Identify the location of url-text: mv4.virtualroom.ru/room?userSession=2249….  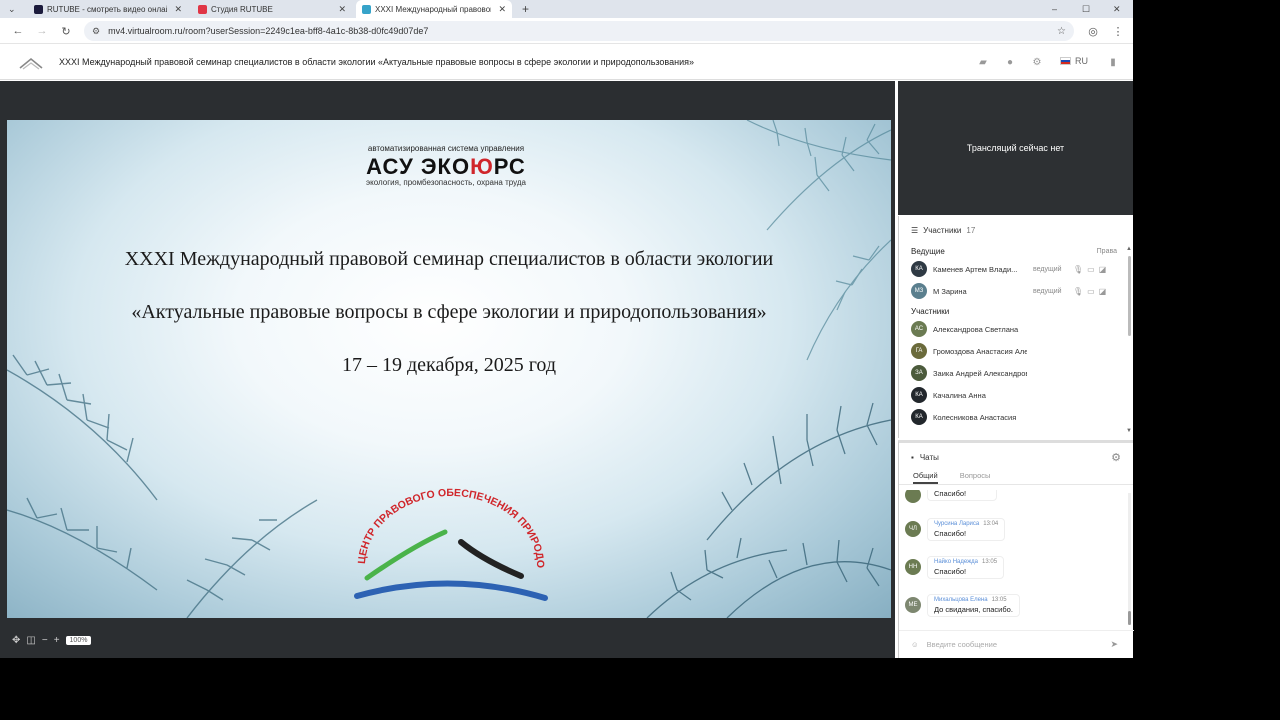
(268, 31).